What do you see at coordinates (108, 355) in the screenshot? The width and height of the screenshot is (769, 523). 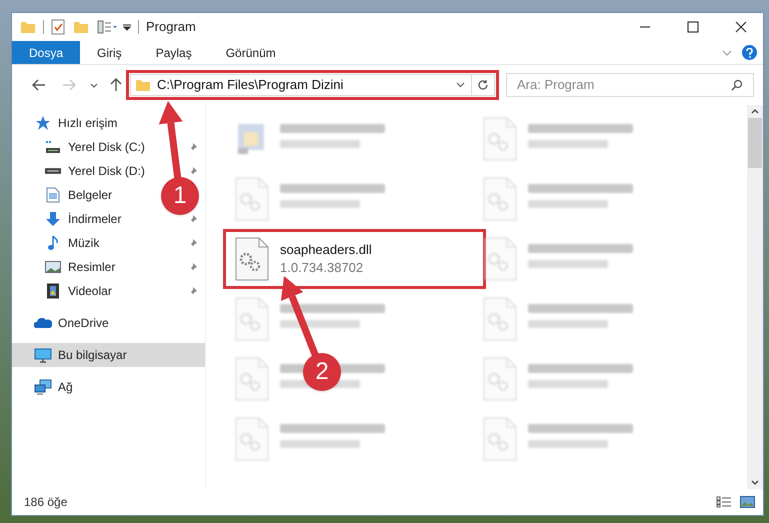 I see `sidebar-item: Bu bilgisayar` at bounding box center [108, 355].